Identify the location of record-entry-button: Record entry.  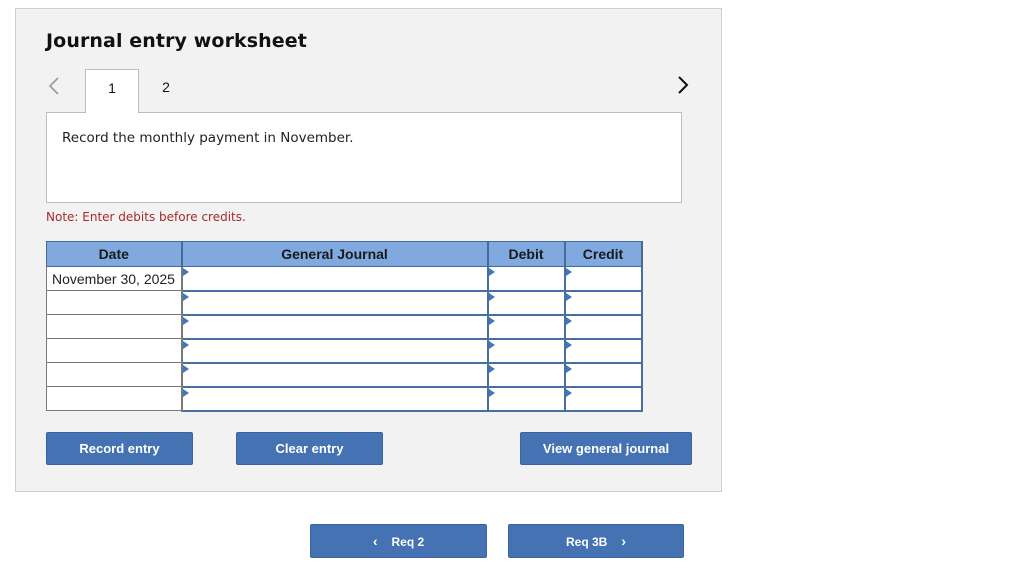
(119, 448).